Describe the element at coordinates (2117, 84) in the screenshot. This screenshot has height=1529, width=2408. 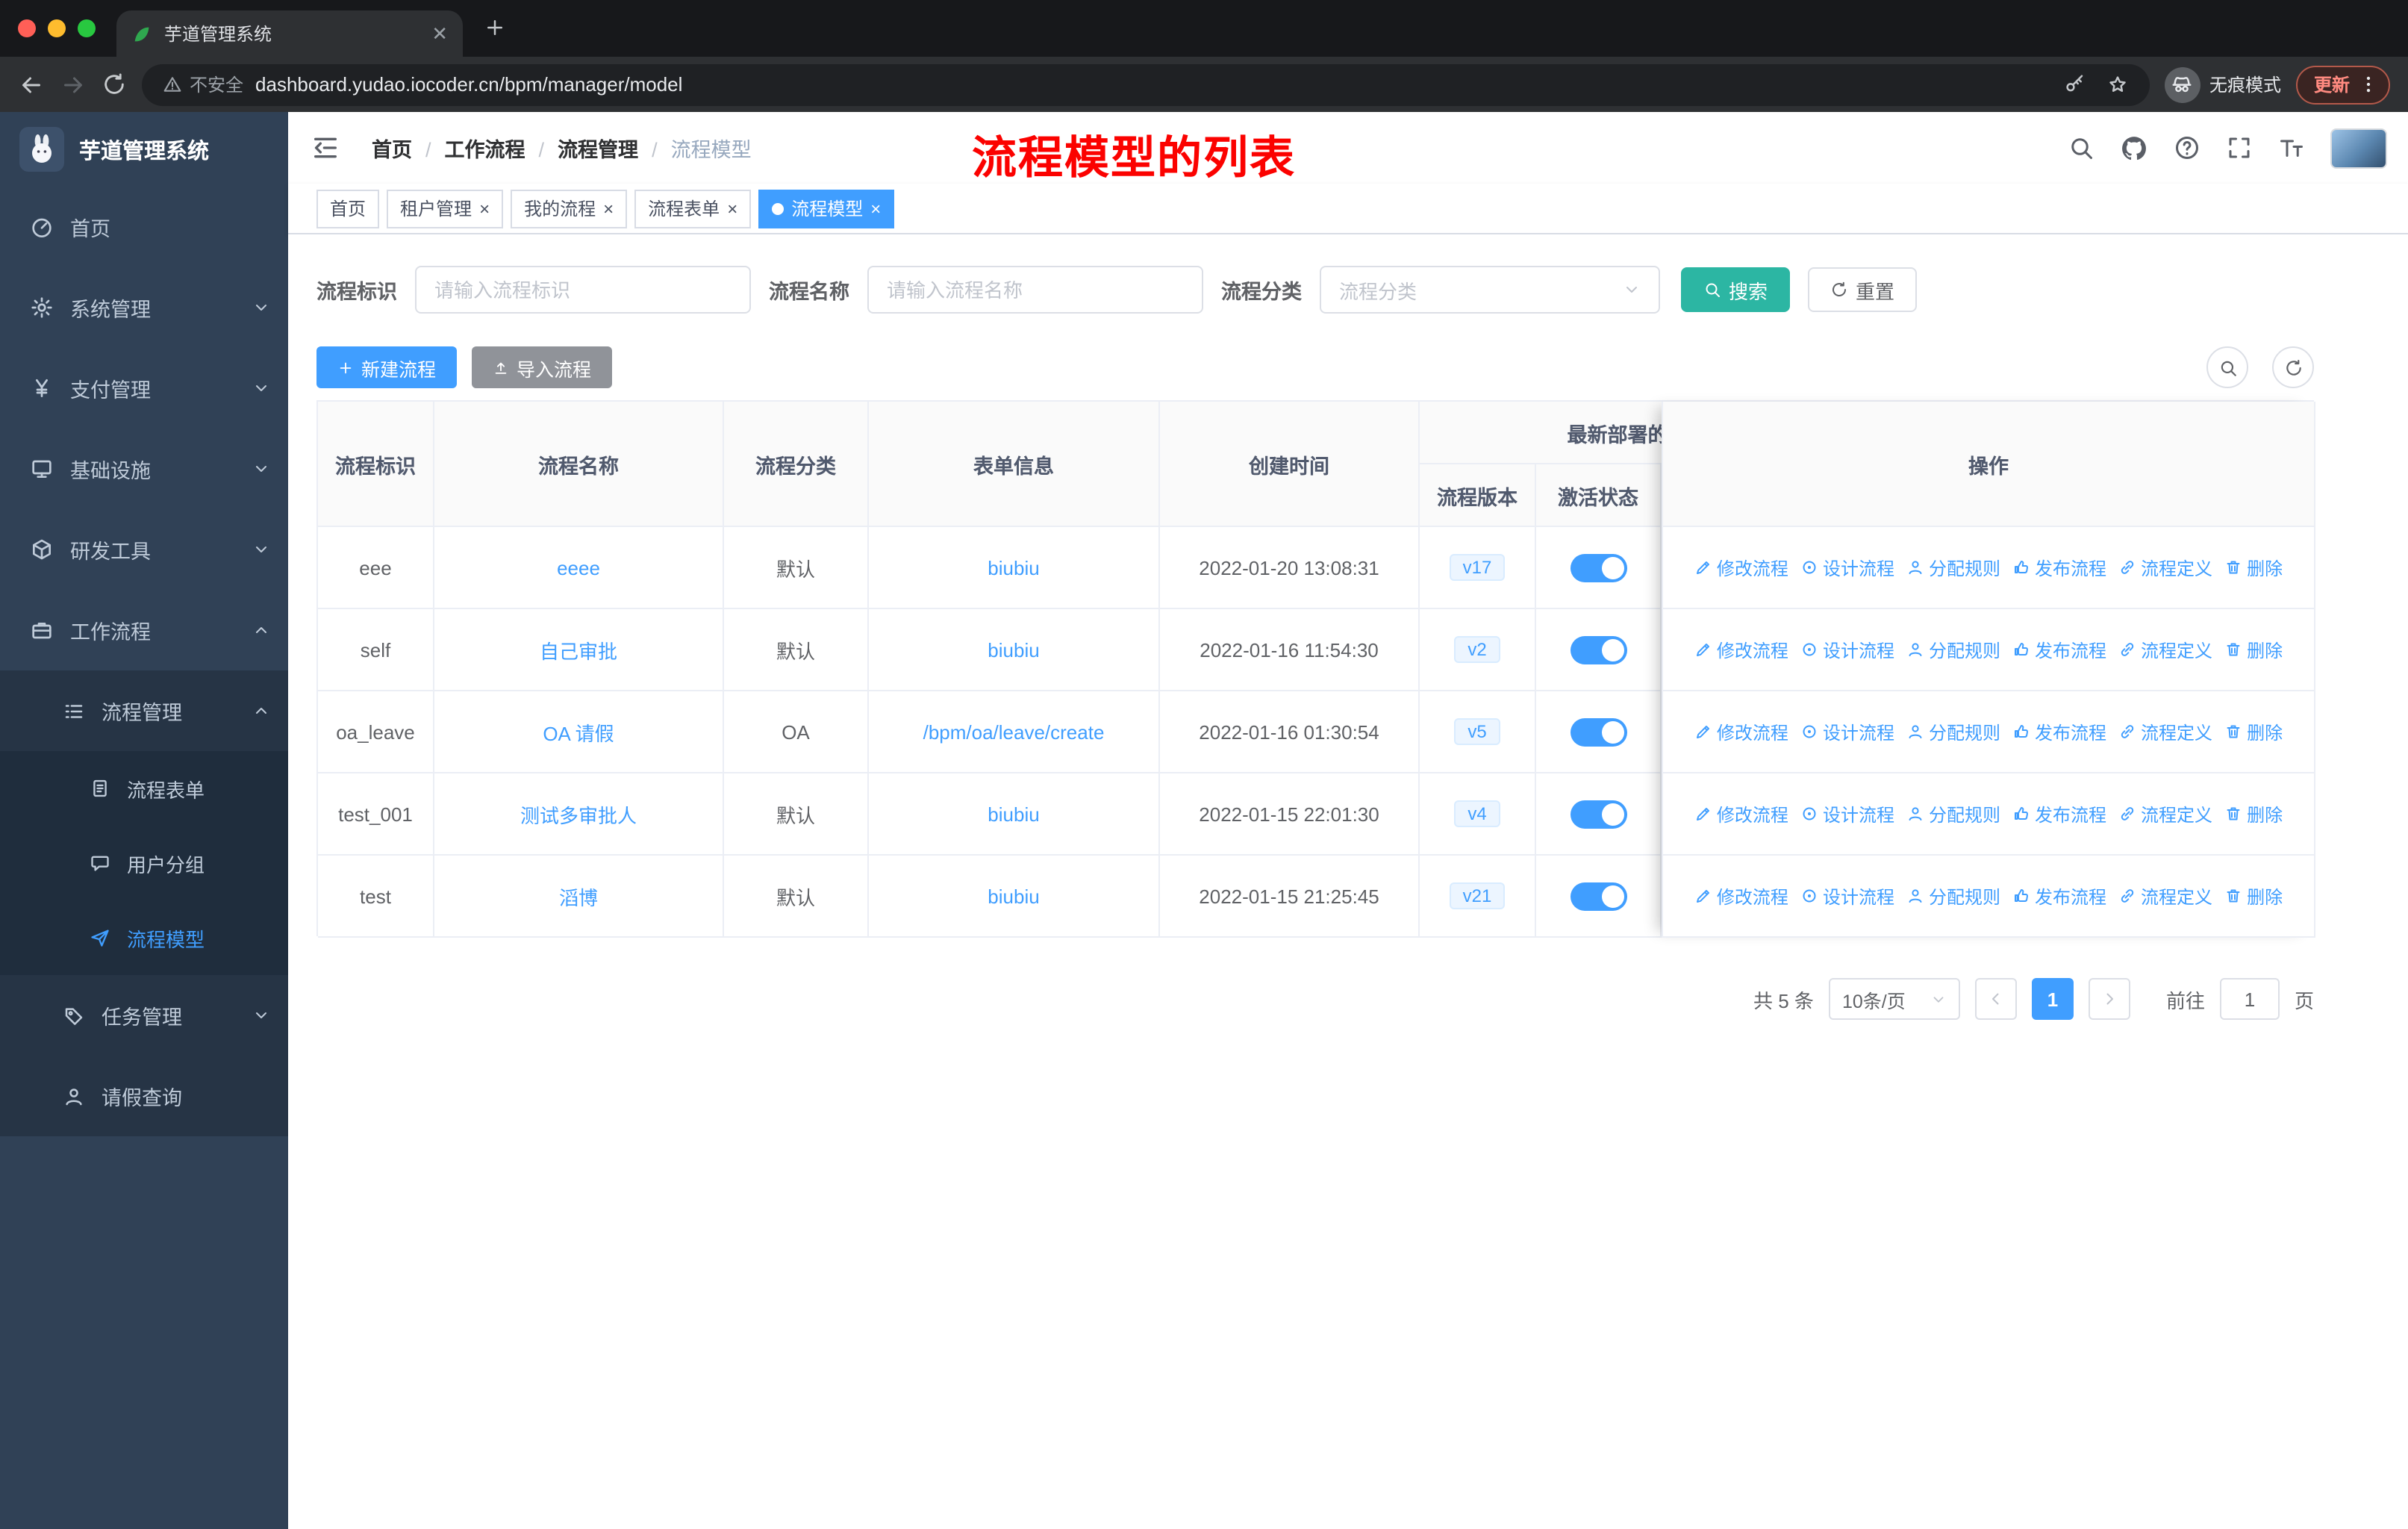
I see `bookmark-star-icon` at that location.